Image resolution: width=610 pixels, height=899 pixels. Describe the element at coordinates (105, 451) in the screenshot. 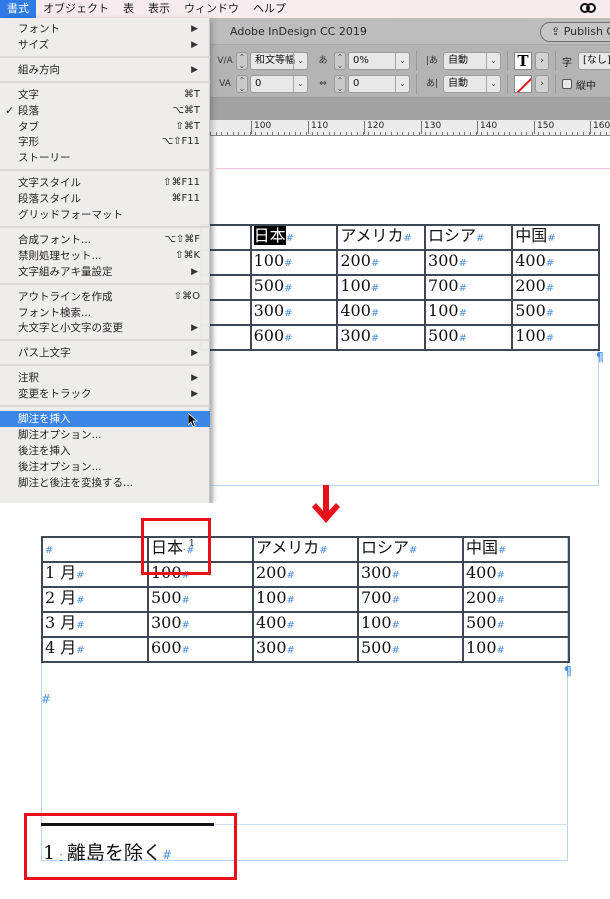

I see `menu-item: 後注を挿入` at that location.